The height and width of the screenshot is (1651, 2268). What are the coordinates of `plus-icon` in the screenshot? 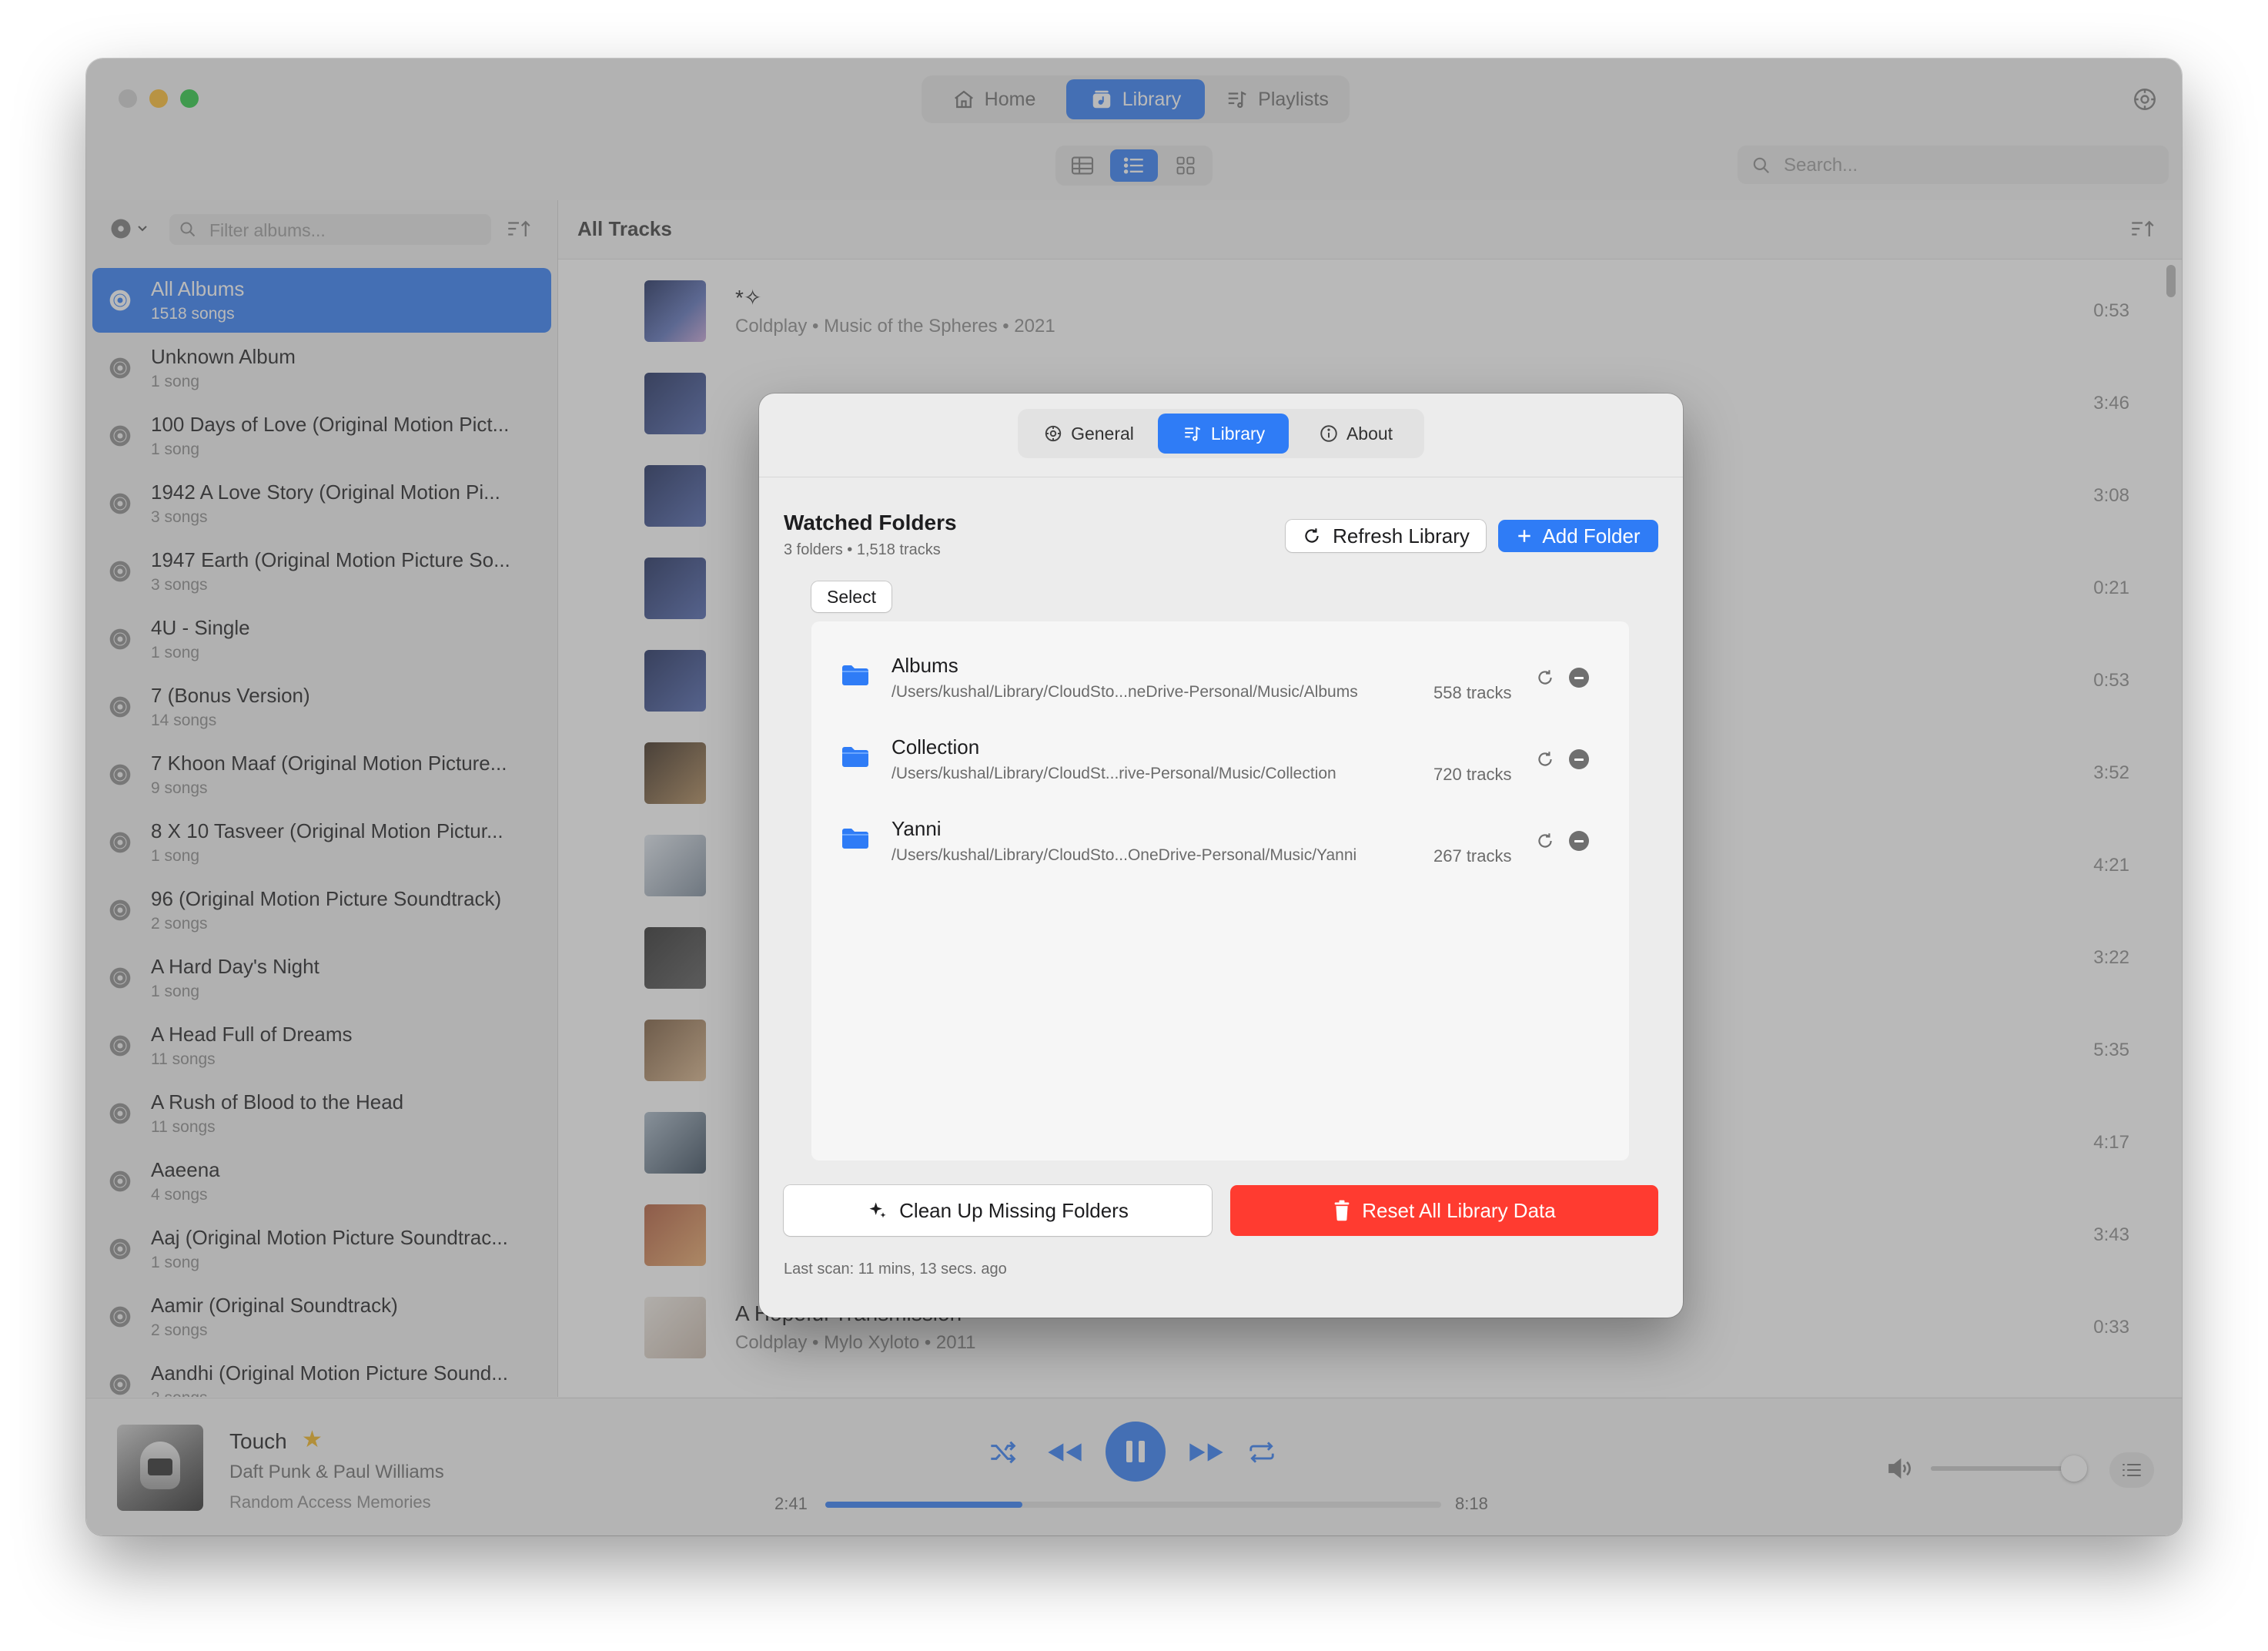 It's located at (1524, 536).